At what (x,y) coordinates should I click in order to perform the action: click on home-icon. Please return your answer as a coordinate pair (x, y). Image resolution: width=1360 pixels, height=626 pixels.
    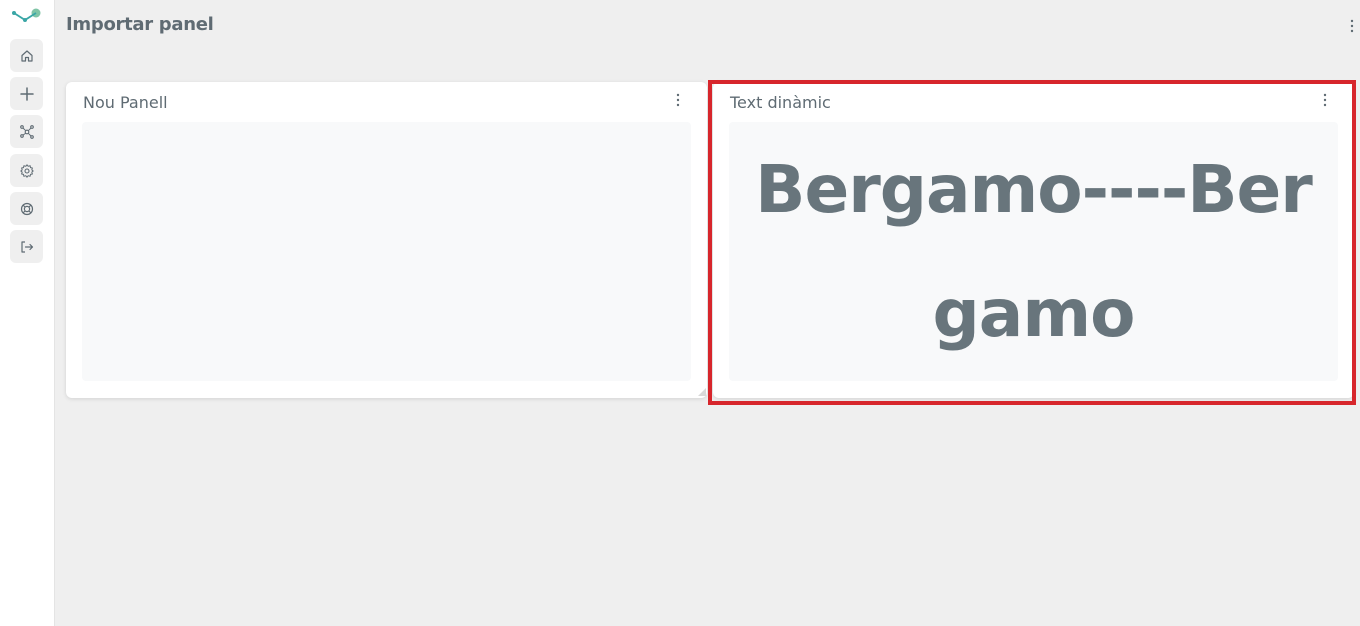
    Looking at the image, I should click on (26, 55).